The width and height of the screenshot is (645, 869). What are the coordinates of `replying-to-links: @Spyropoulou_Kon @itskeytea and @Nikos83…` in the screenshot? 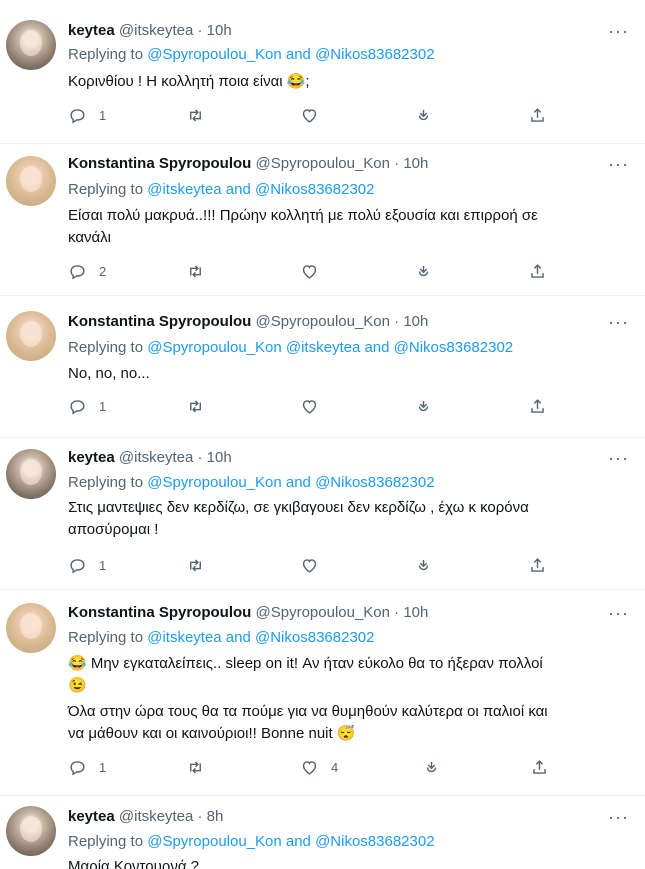 It's located at (330, 347).